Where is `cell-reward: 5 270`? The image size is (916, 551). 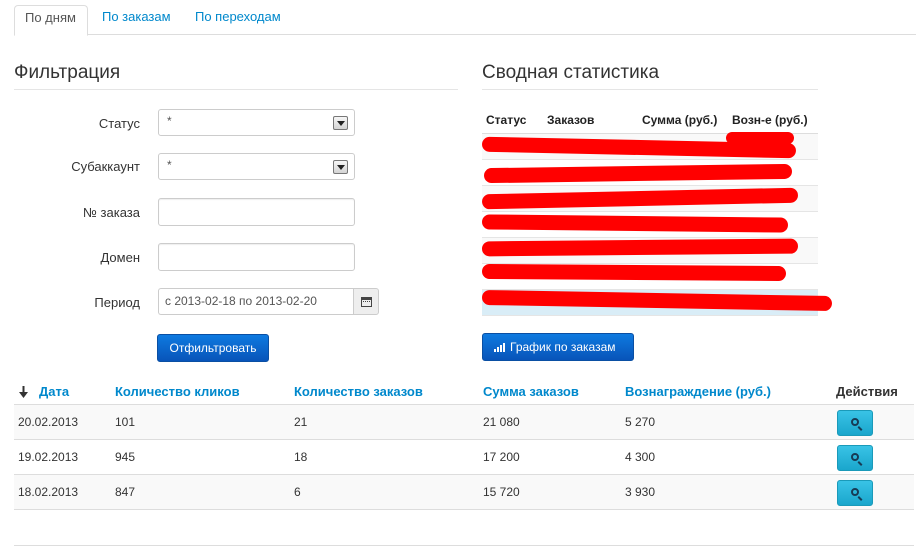
cell-reward: 5 270 is located at coordinates (640, 422).